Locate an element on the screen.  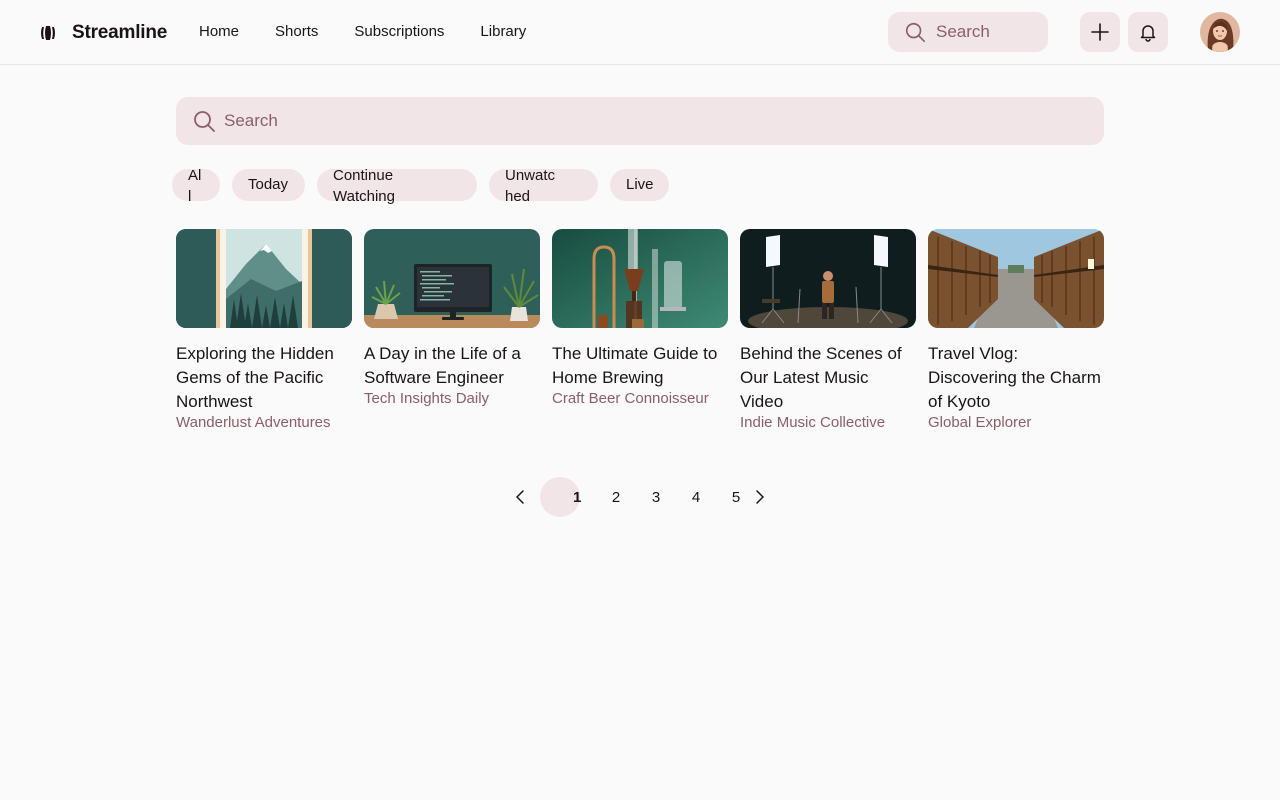
filter-chip-today: Today is located at coordinates (268, 185).